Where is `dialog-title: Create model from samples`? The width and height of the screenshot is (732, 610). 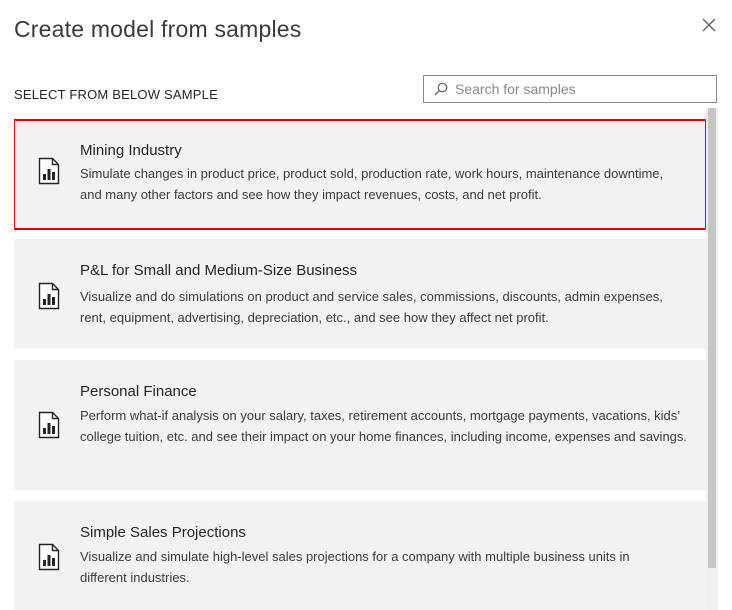 dialog-title: Create model from samples is located at coordinates (158, 29).